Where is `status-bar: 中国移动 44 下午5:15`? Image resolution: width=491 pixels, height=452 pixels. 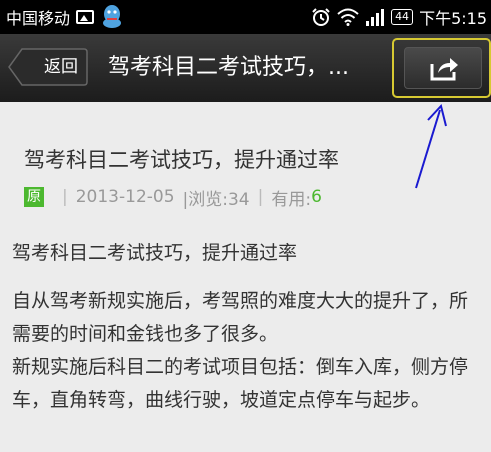 status-bar: 中国移动 44 下午5:15 is located at coordinates (245, 17).